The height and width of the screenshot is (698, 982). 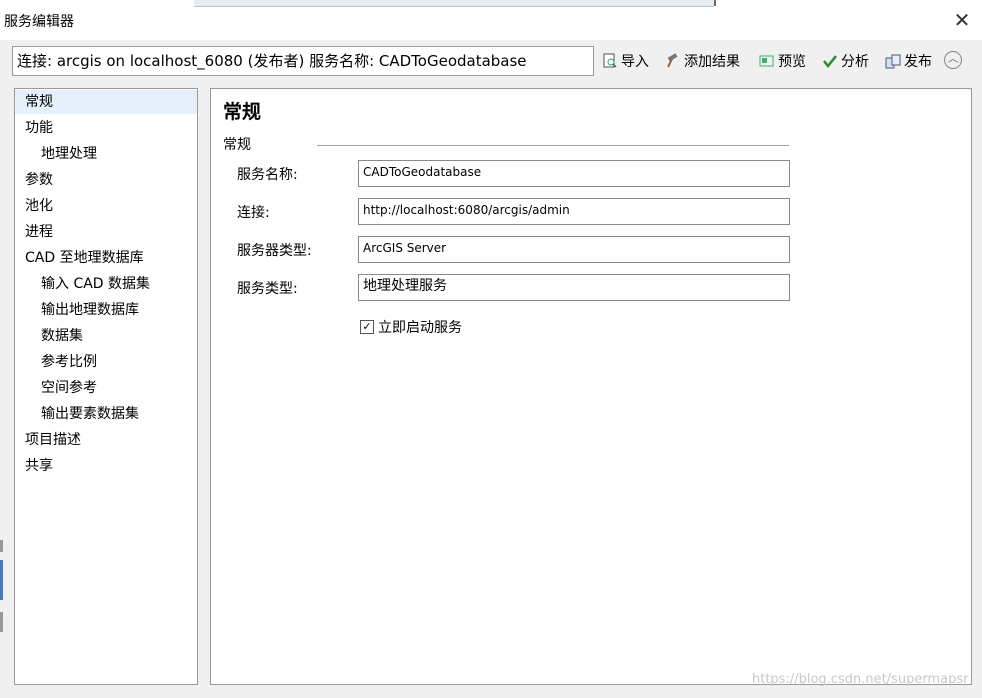 What do you see at coordinates (69, 154) in the screenshot?
I see `sidebar-item-geoprocessing: 地理处理` at bounding box center [69, 154].